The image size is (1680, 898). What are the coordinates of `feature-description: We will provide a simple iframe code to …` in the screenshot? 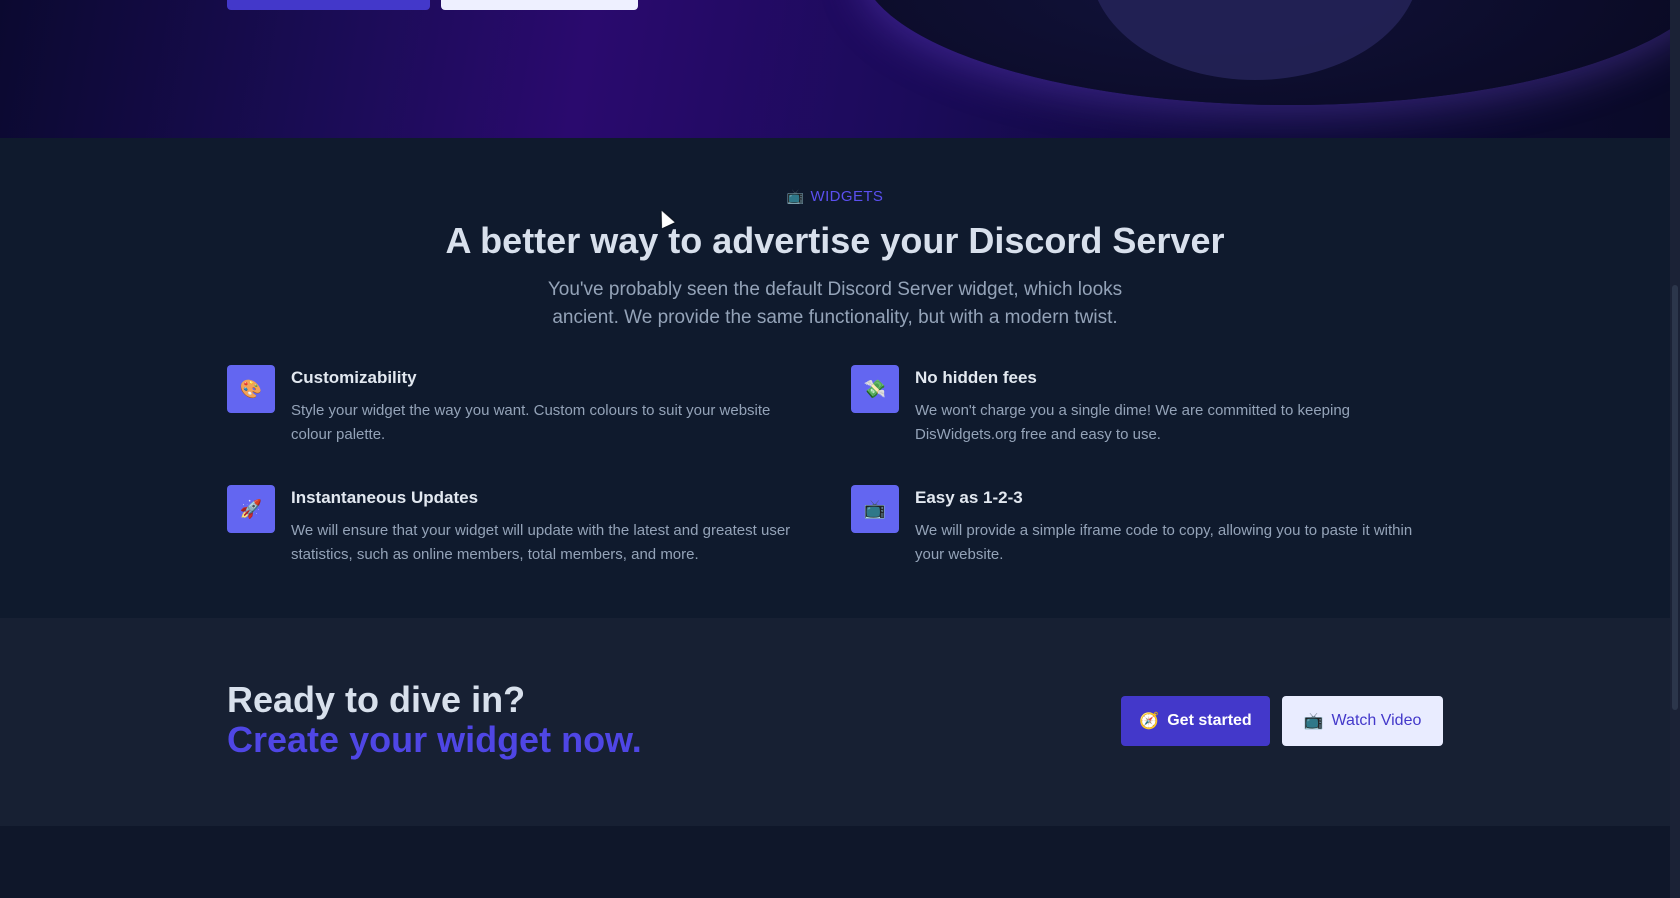 It's located at (1164, 542).